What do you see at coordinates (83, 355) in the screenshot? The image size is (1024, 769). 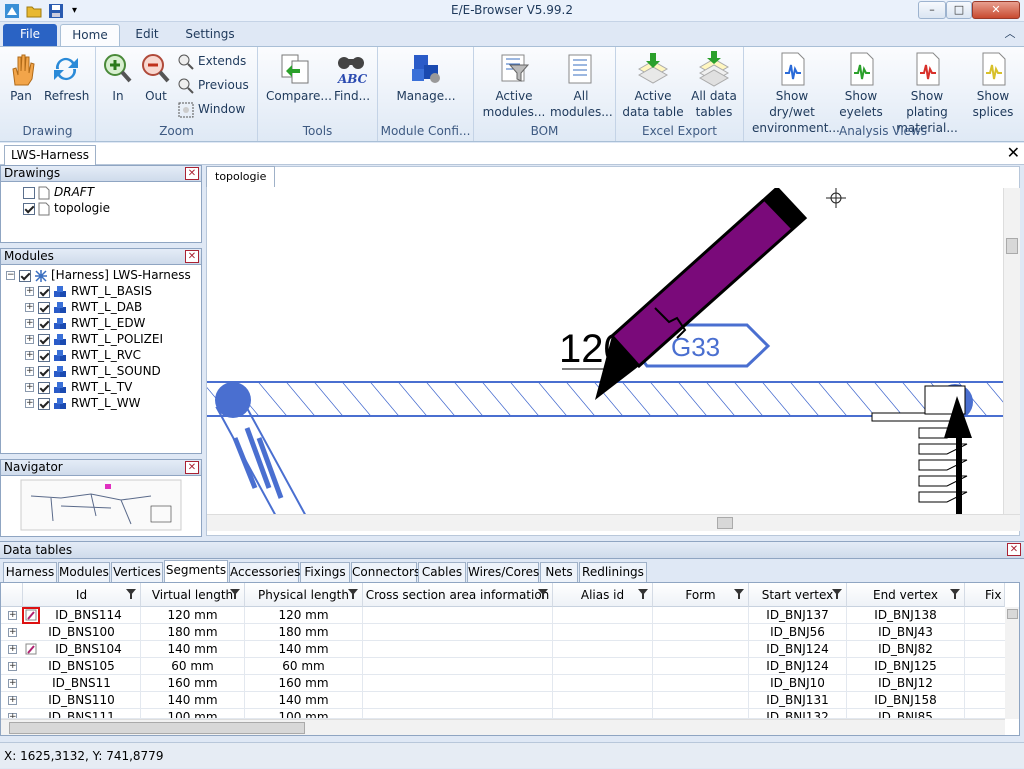 I see `module-item: + RWT_L_RVC` at bounding box center [83, 355].